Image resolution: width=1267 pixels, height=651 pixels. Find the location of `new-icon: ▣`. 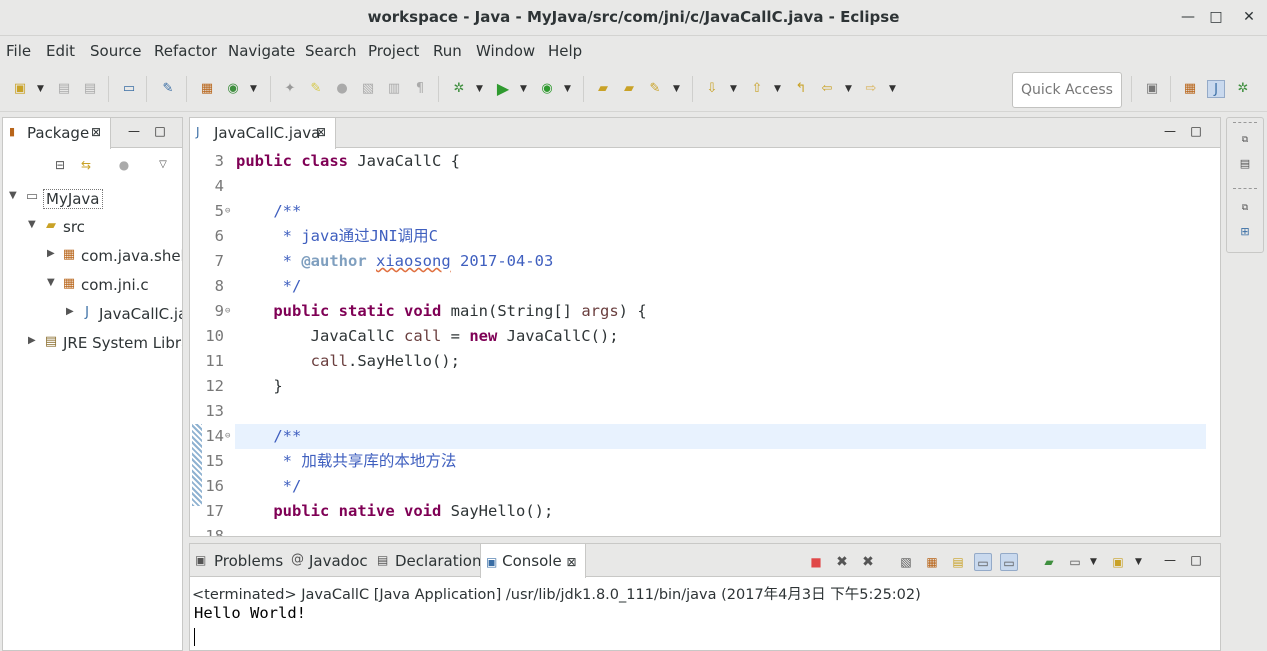

new-icon: ▣ is located at coordinates (20, 89).